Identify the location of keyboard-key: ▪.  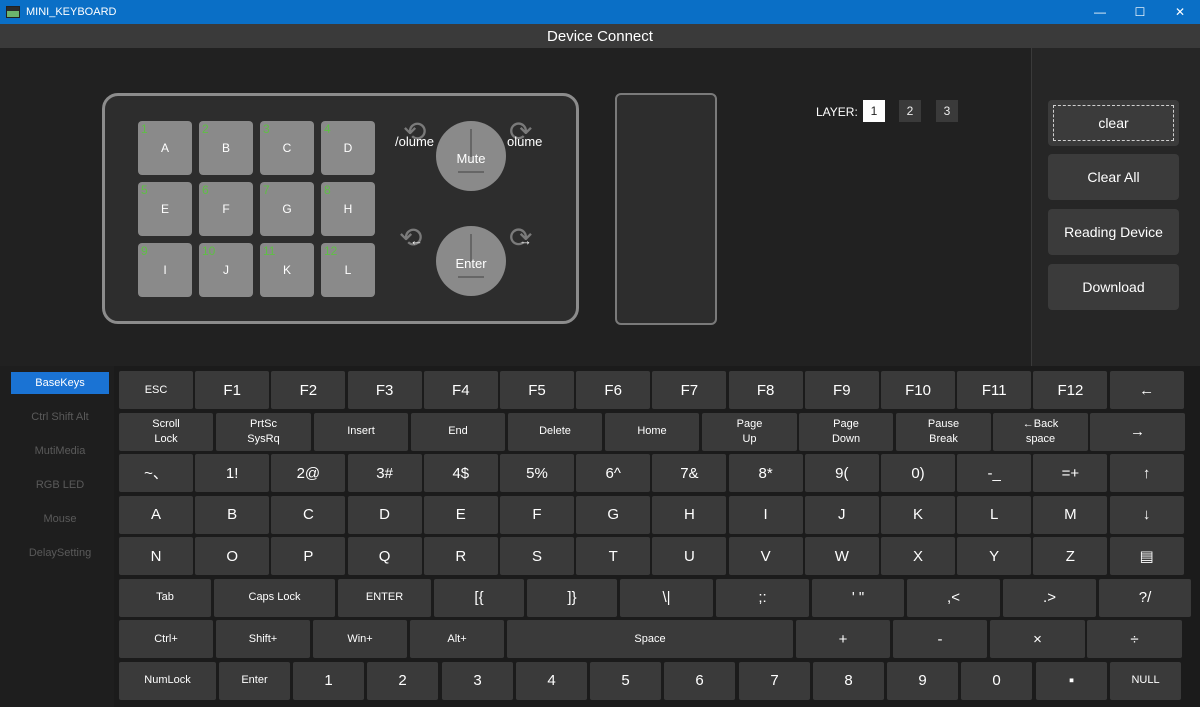
(1071, 680).